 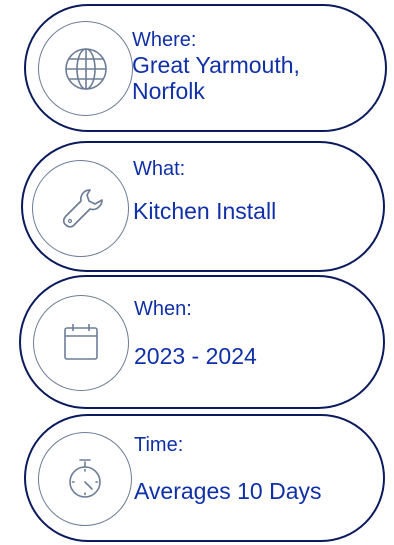 I want to click on when-icon-circle, so click(x=81, y=343).